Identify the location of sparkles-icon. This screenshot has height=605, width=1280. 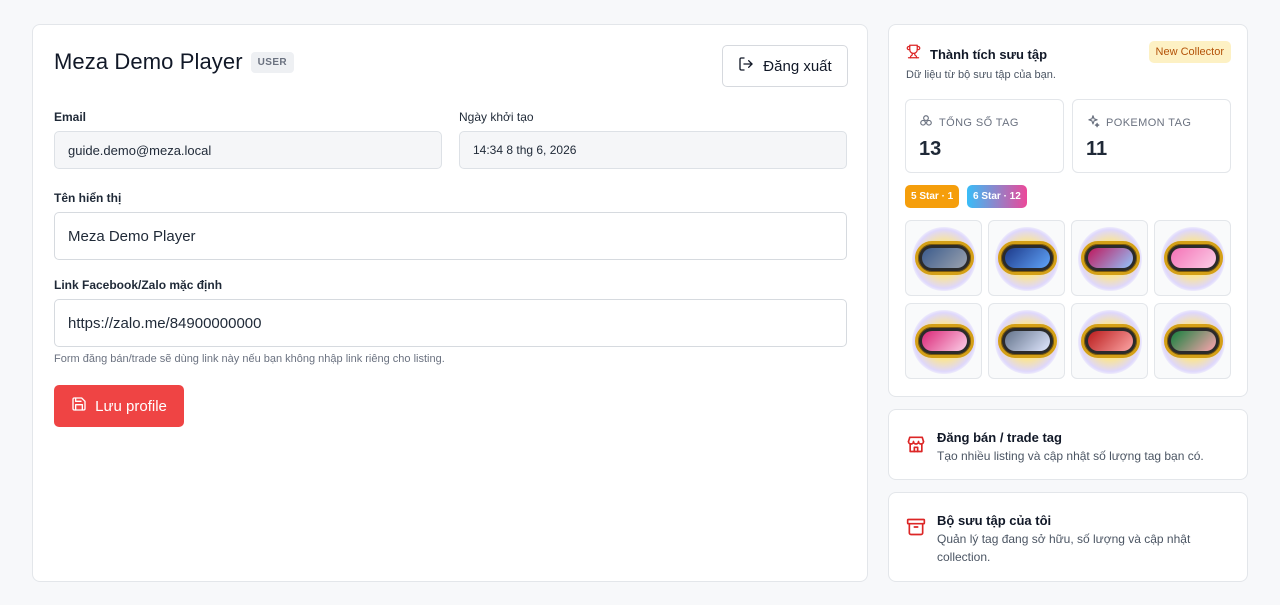
(1093, 122).